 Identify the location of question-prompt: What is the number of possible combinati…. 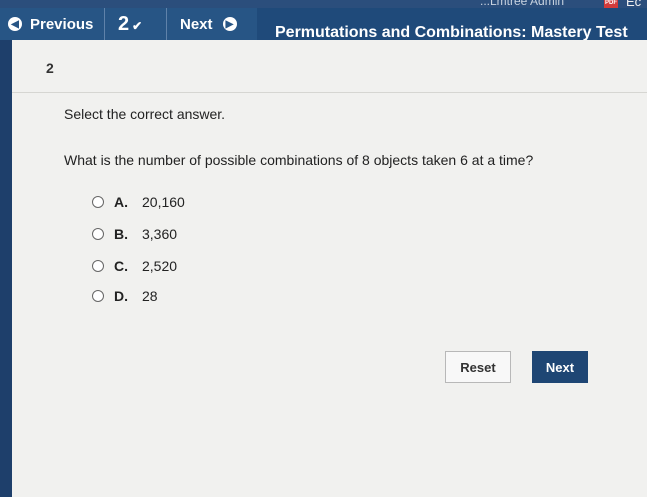
(299, 160).